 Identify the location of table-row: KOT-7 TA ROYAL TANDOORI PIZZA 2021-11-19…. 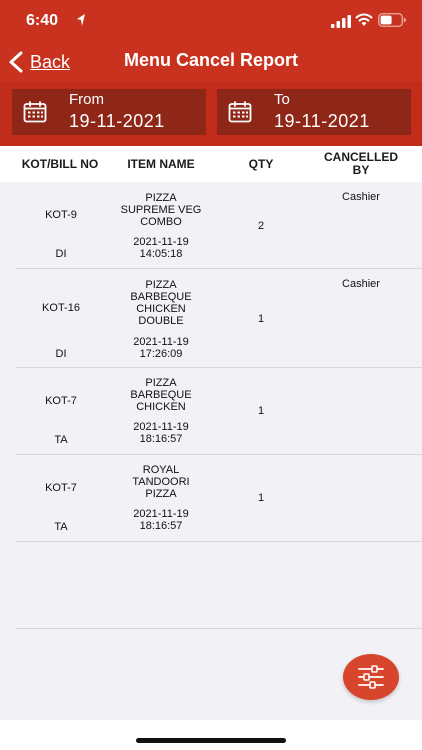
(219, 498).